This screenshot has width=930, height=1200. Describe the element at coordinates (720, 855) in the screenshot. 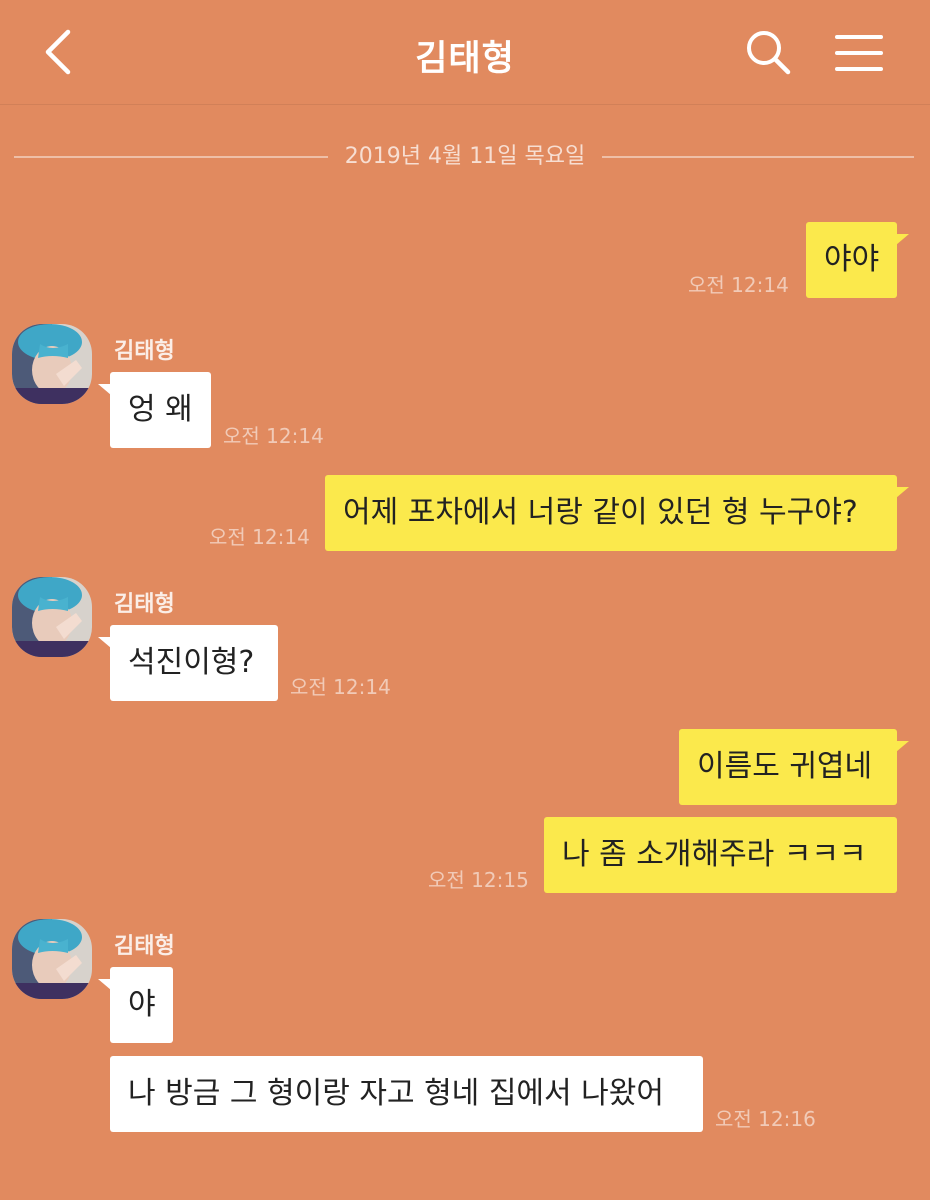

I see `my-message-bubble: 나 좀 소개해주라 ㅋㅋㅋ` at that location.